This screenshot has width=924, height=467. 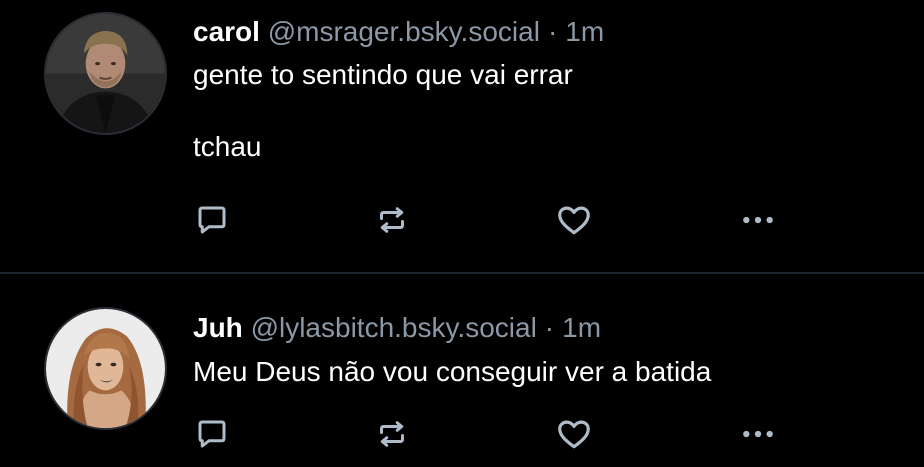 What do you see at coordinates (394, 327) in the screenshot?
I see `handle: @lylasbitch.bsky.social` at bounding box center [394, 327].